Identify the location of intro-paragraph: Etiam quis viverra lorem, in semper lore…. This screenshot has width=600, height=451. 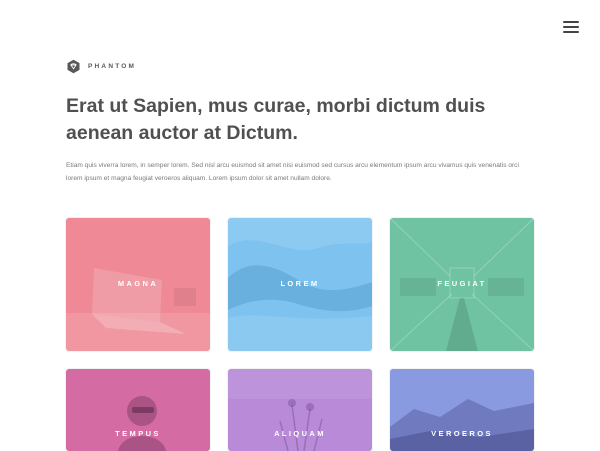
(292, 172).